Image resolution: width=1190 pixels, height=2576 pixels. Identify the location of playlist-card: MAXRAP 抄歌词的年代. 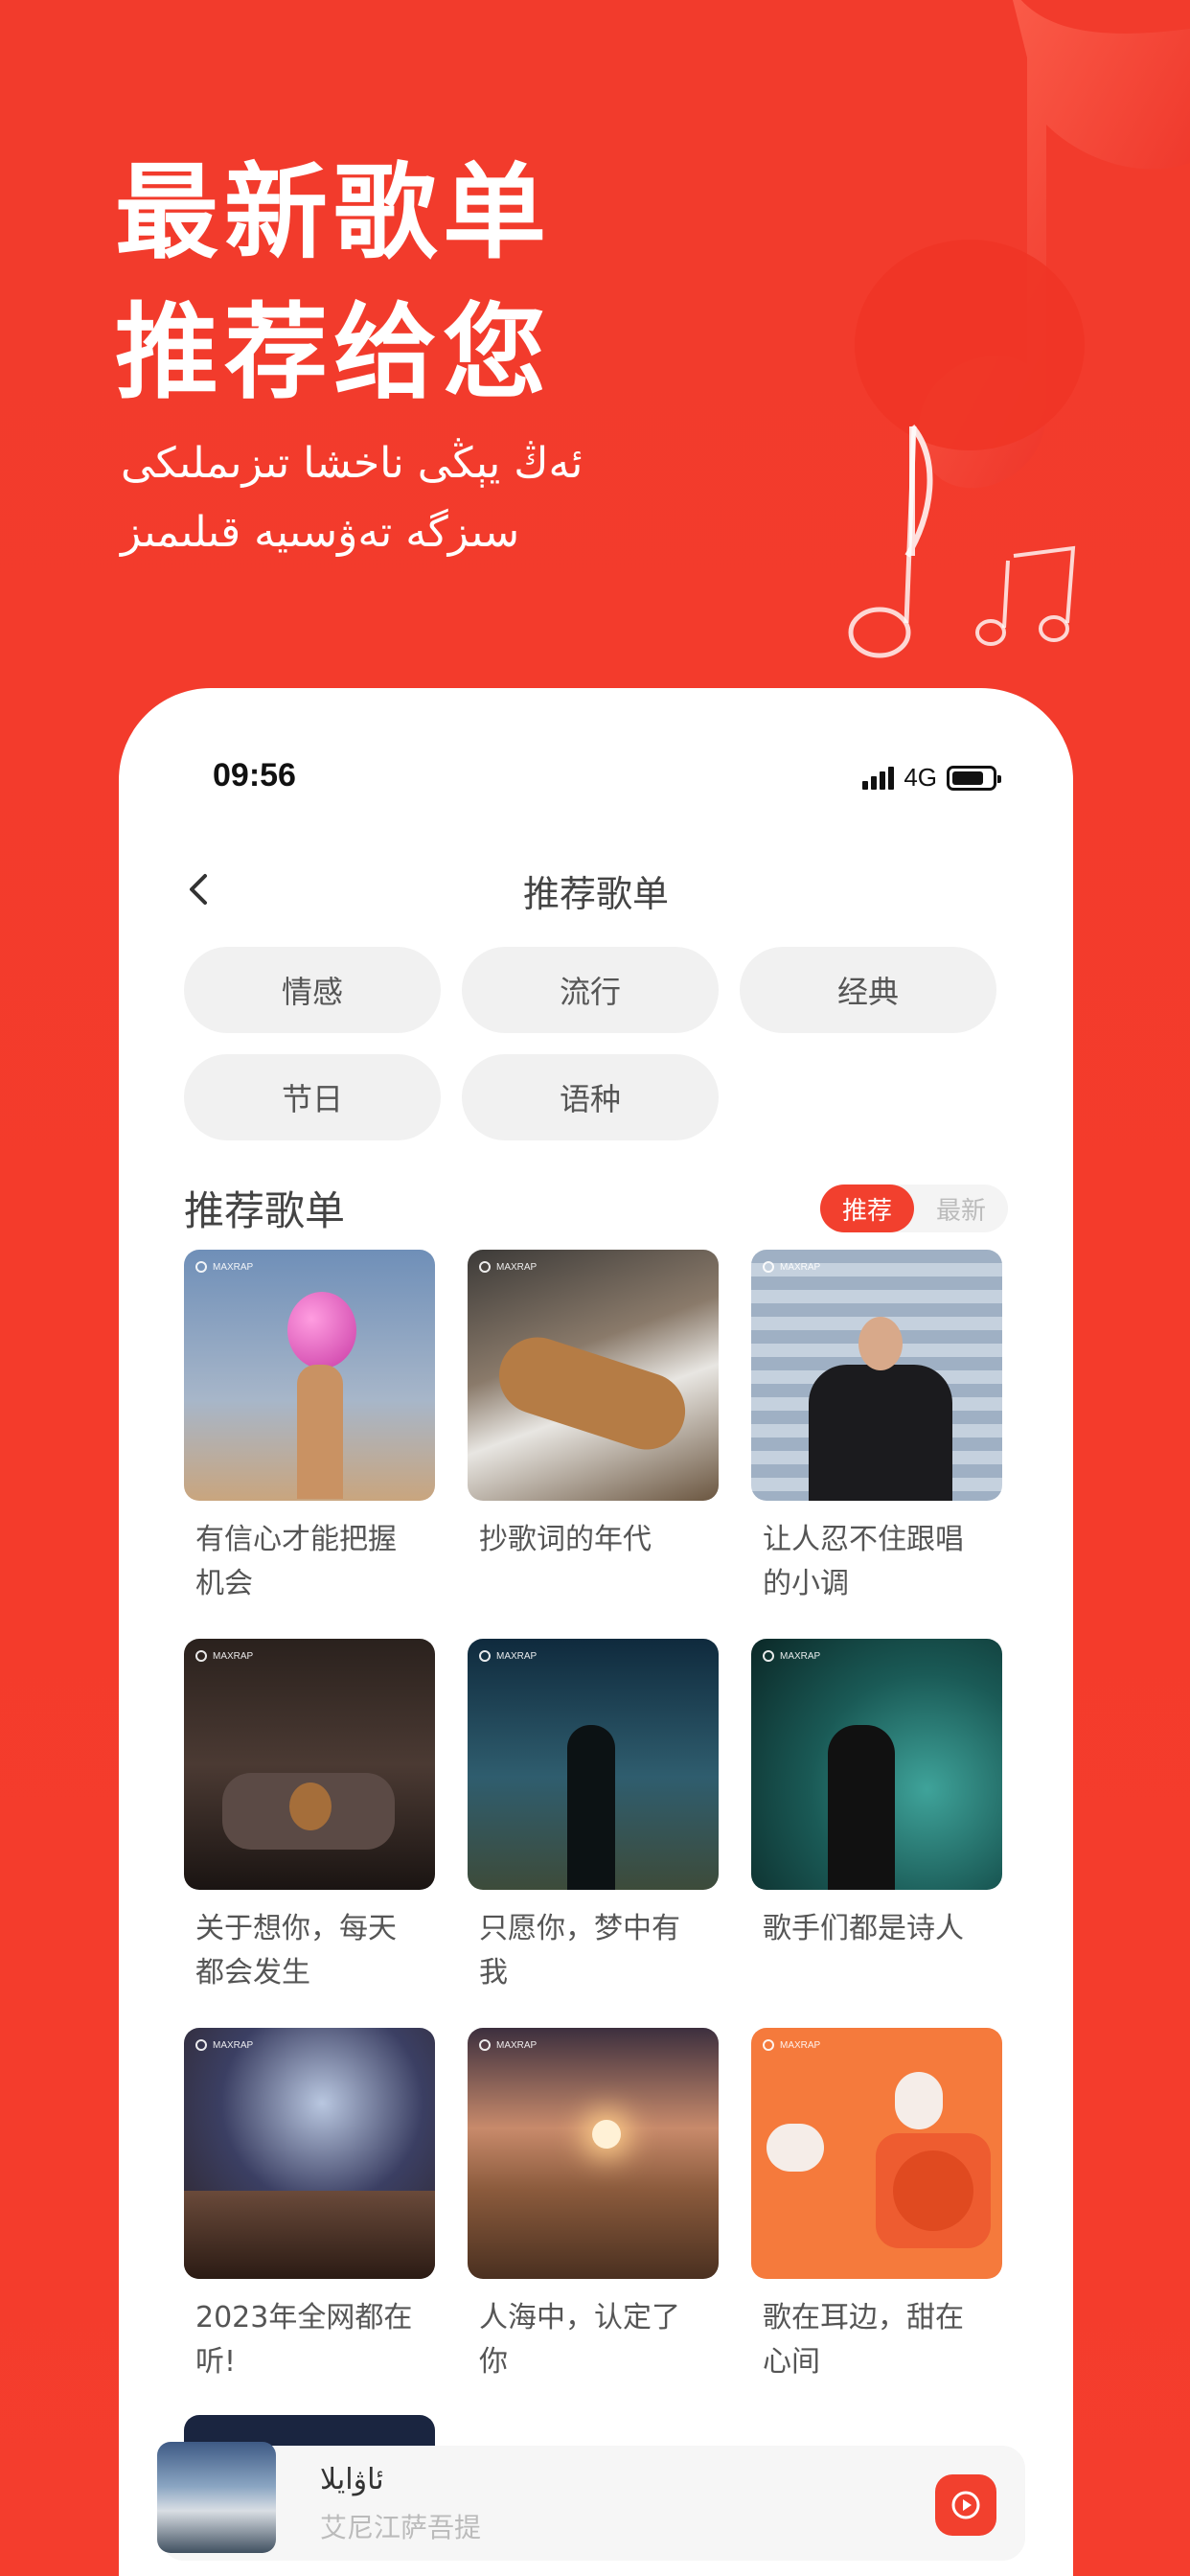
(593, 1444).